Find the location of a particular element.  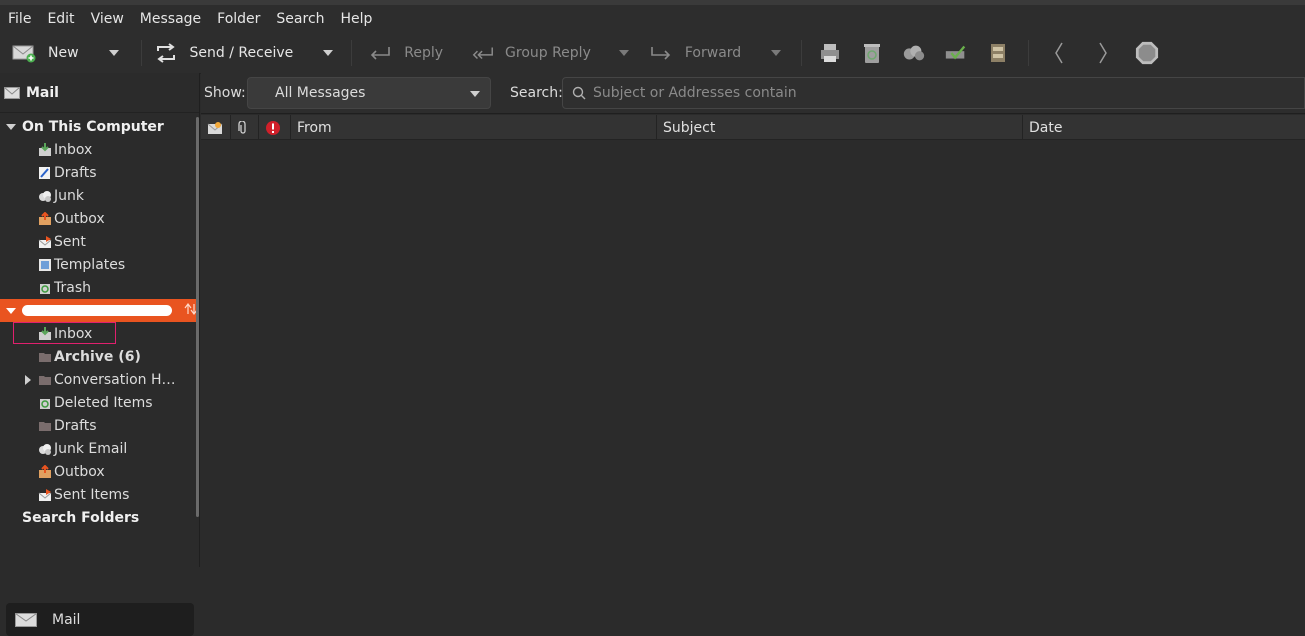

menu-edit: Edit is located at coordinates (60, 19).